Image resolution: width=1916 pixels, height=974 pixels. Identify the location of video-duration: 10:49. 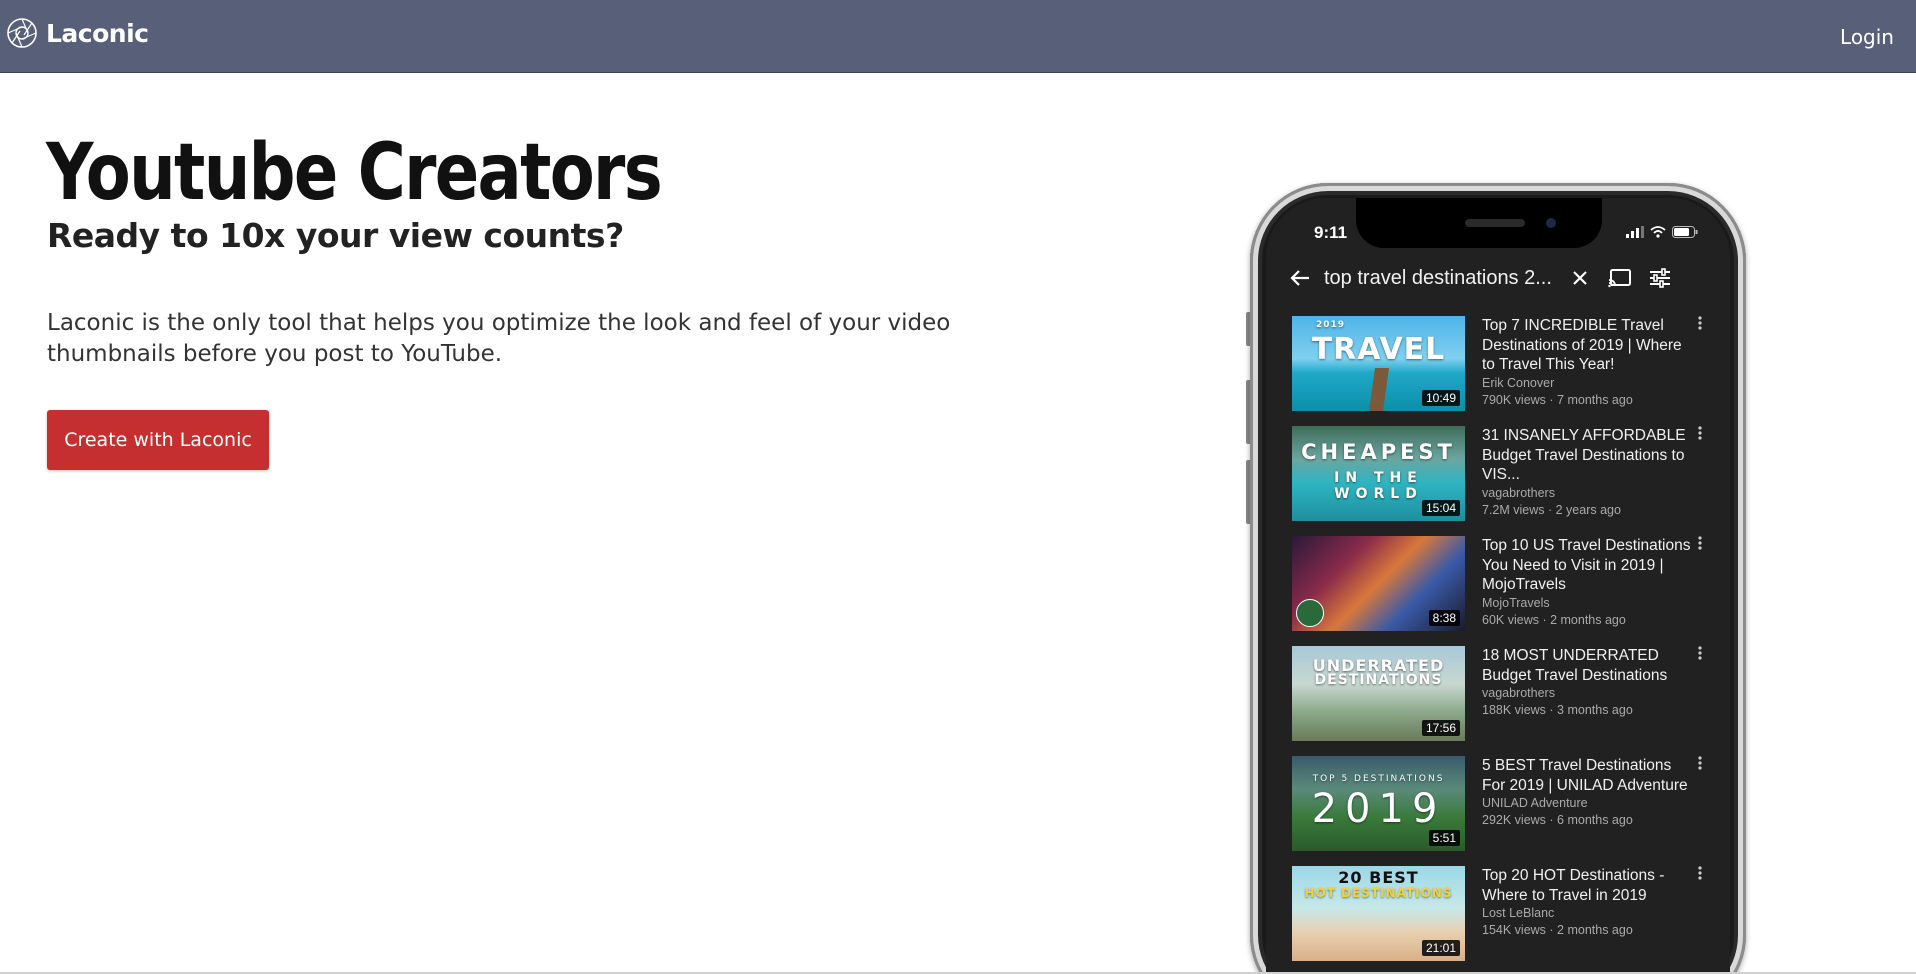
(1440, 398).